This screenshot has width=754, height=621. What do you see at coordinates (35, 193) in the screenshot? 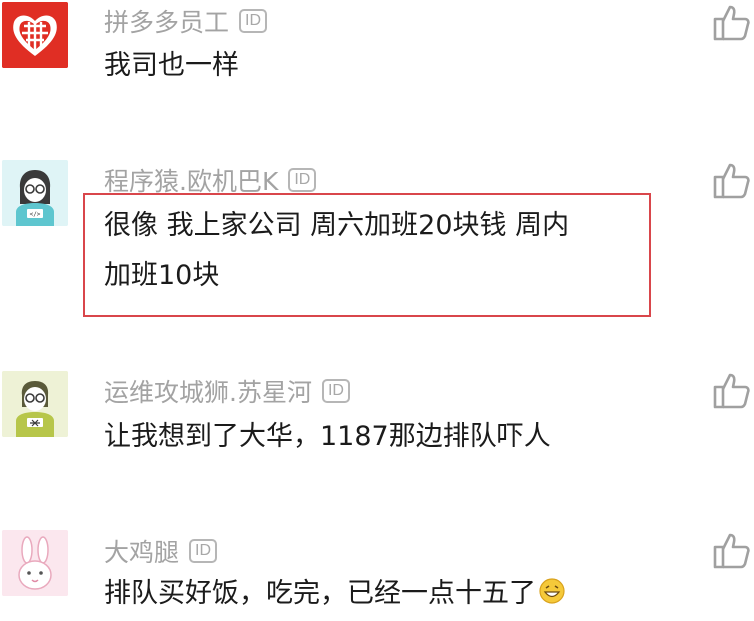
I see `programmer-avatar-icon: </>` at bounding box center [35, 193].